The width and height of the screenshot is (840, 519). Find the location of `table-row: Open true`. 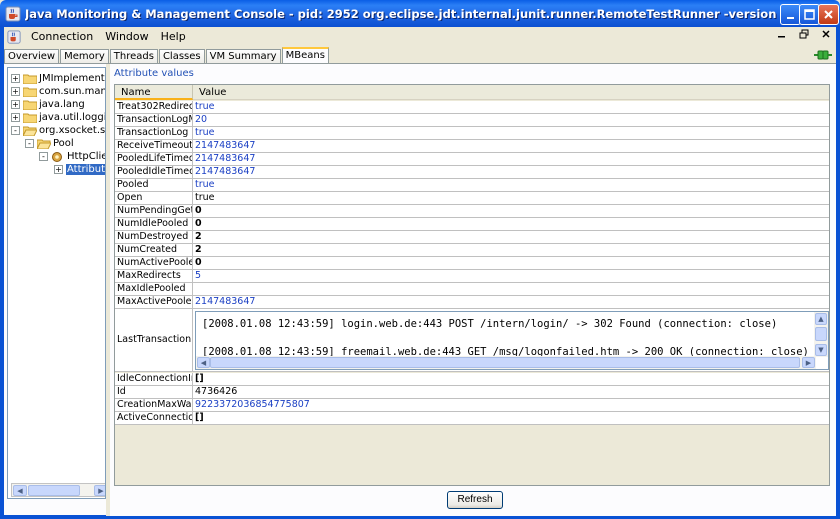

table-row: Open true is located at coordinates (472, 198).